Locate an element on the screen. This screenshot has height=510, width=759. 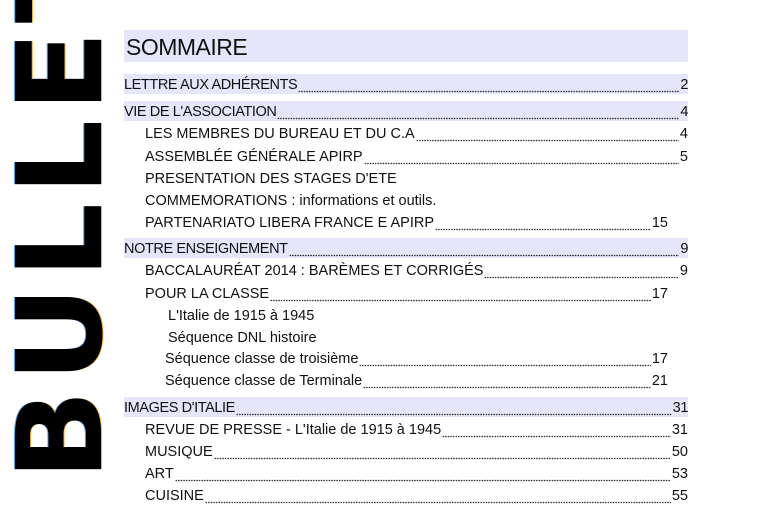
bulletin-title-text: BULLETIN is located at coordinates (60, 240).